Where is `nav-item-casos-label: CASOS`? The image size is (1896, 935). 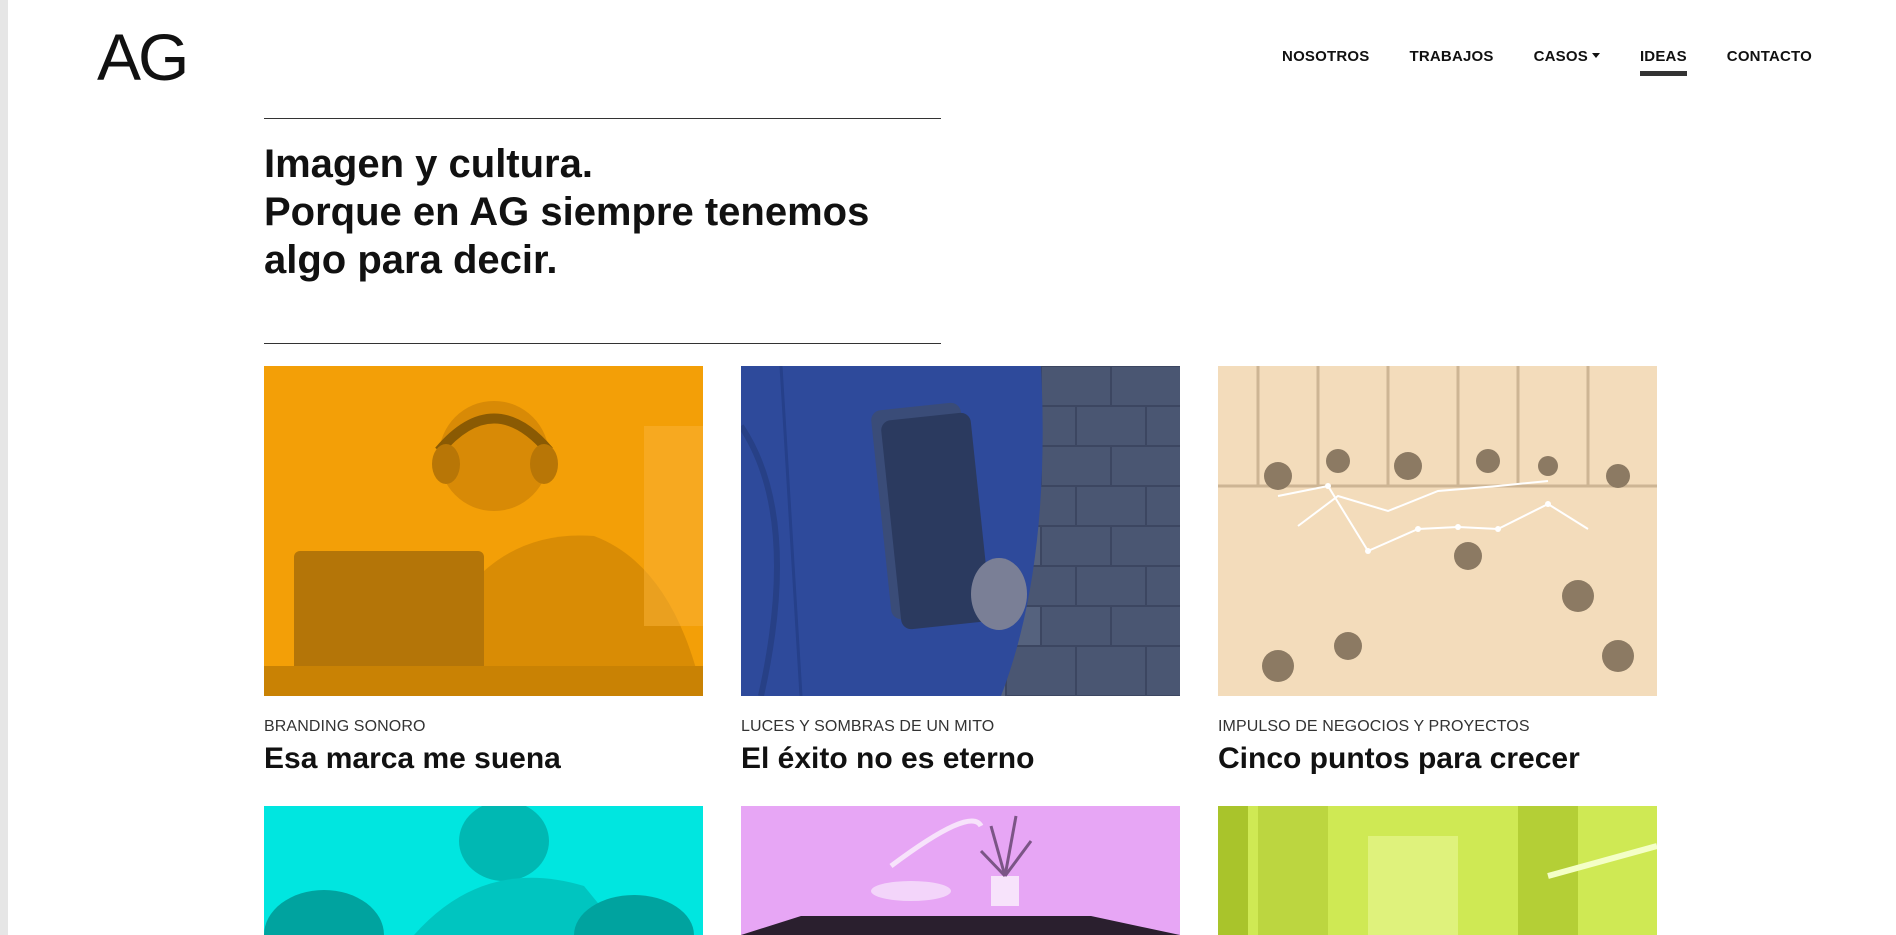 nav-item-casos-label: CASOS is located at coordinates (1560, 56).